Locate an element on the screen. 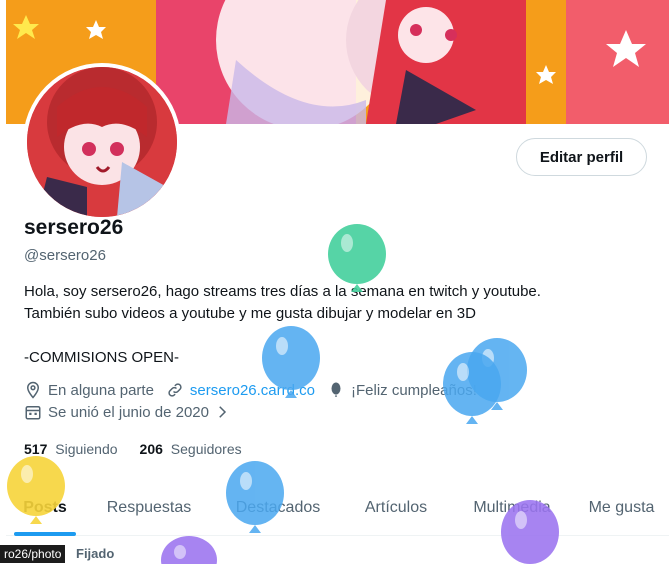 Image resolution: width=669 pixels, height=564 pixels. edit-profile-button: Editar perfil is located at coordinates (581, 157).